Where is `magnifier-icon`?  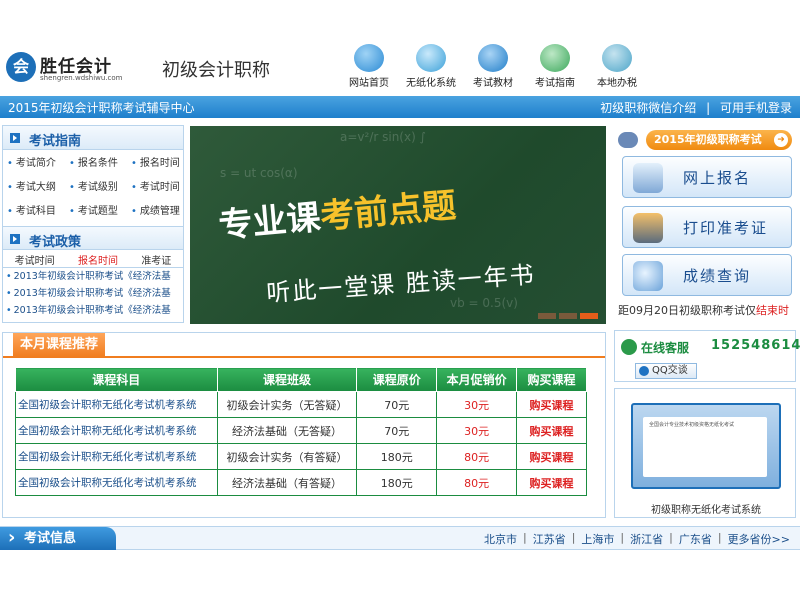 magnifier-icon is located at coordinates (648, 276).